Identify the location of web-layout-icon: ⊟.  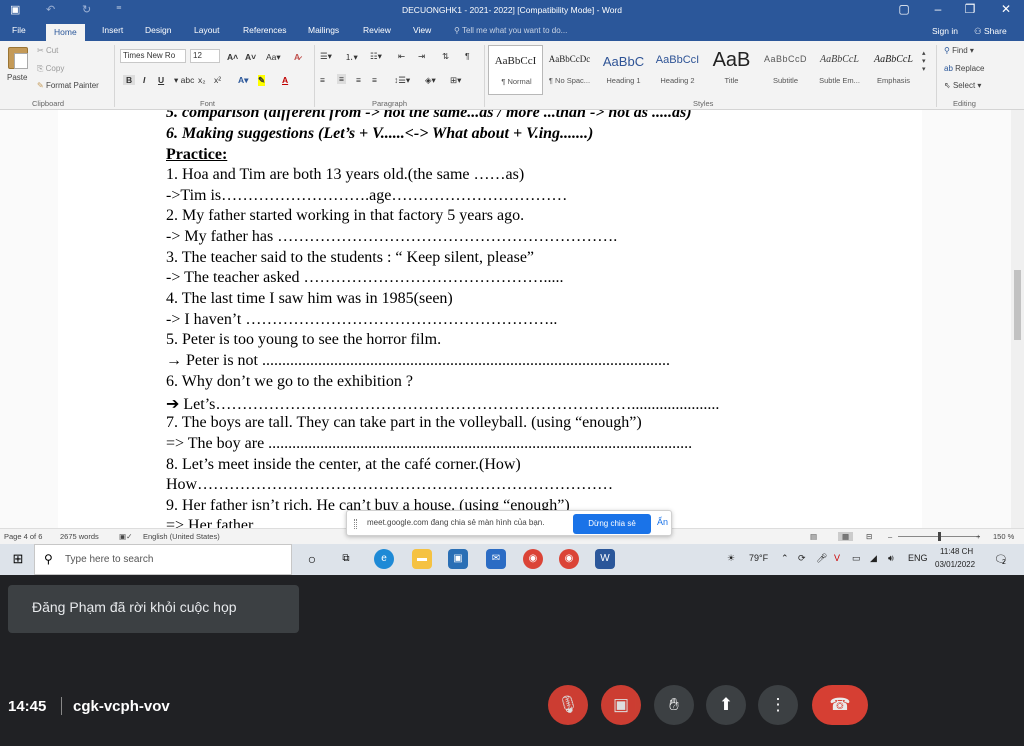
(869, 536).